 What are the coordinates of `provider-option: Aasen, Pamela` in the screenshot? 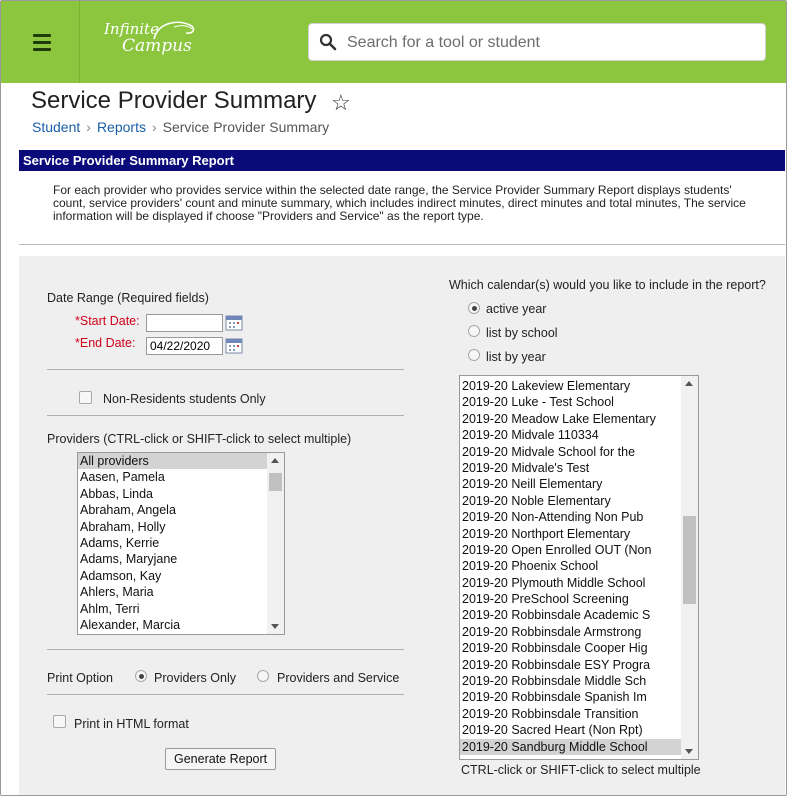 It's located at (181, 477).